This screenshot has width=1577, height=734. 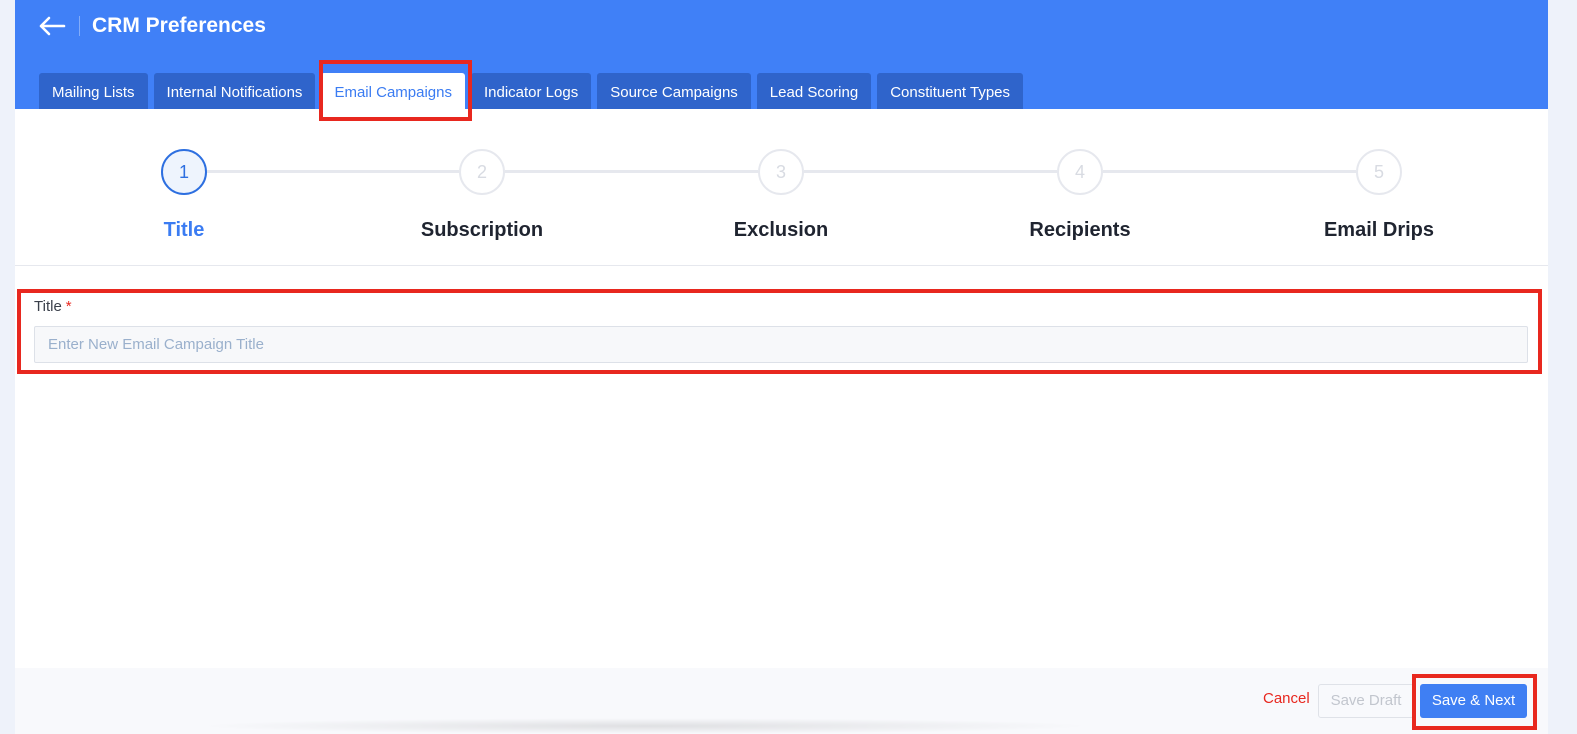 I want to click on tab-indicator-logs: Indicator Logs, so click(x=531, y=91).